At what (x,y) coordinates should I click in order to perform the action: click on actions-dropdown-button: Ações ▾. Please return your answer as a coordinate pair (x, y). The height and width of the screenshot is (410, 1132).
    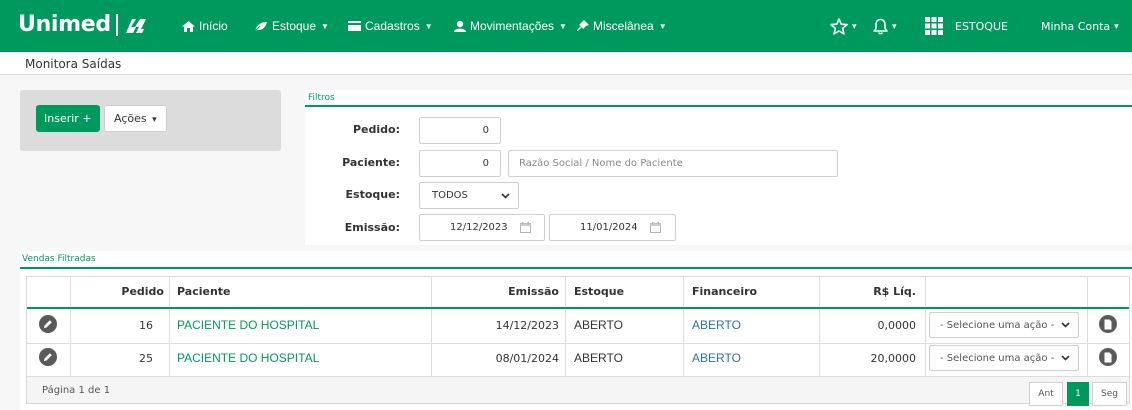
    Looking at the image, I should click on (135, 118).